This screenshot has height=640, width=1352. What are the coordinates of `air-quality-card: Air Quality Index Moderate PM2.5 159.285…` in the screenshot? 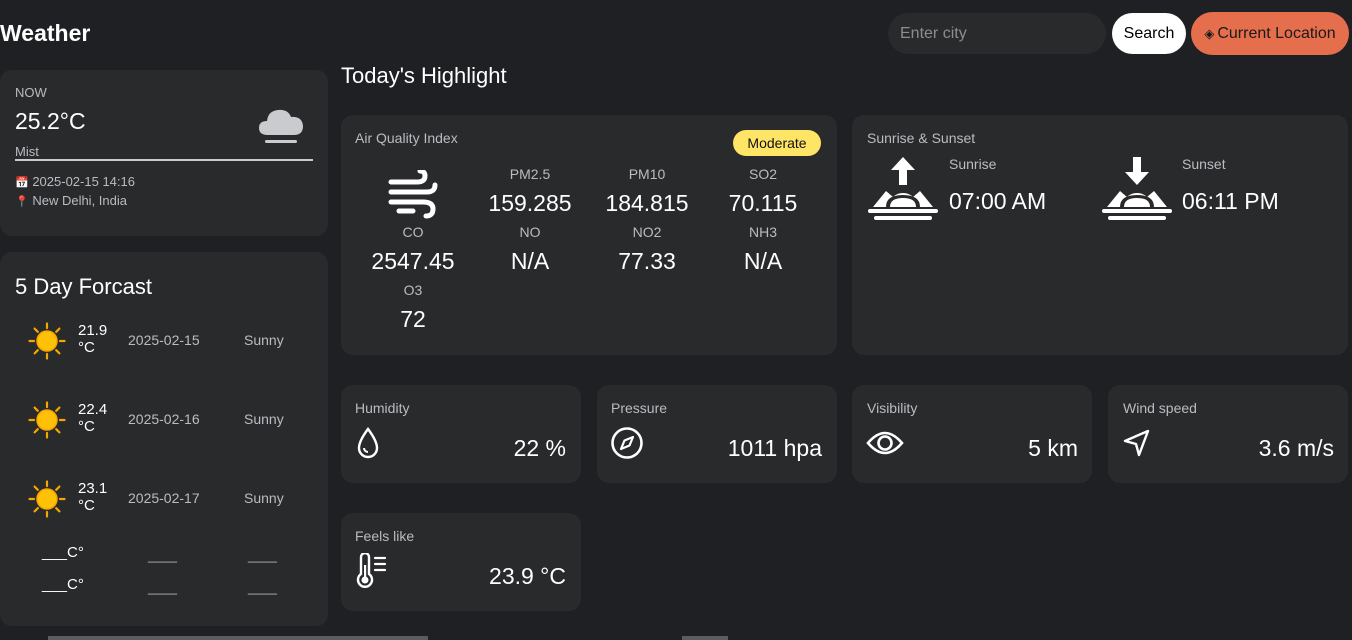 It's located at (589, 235).